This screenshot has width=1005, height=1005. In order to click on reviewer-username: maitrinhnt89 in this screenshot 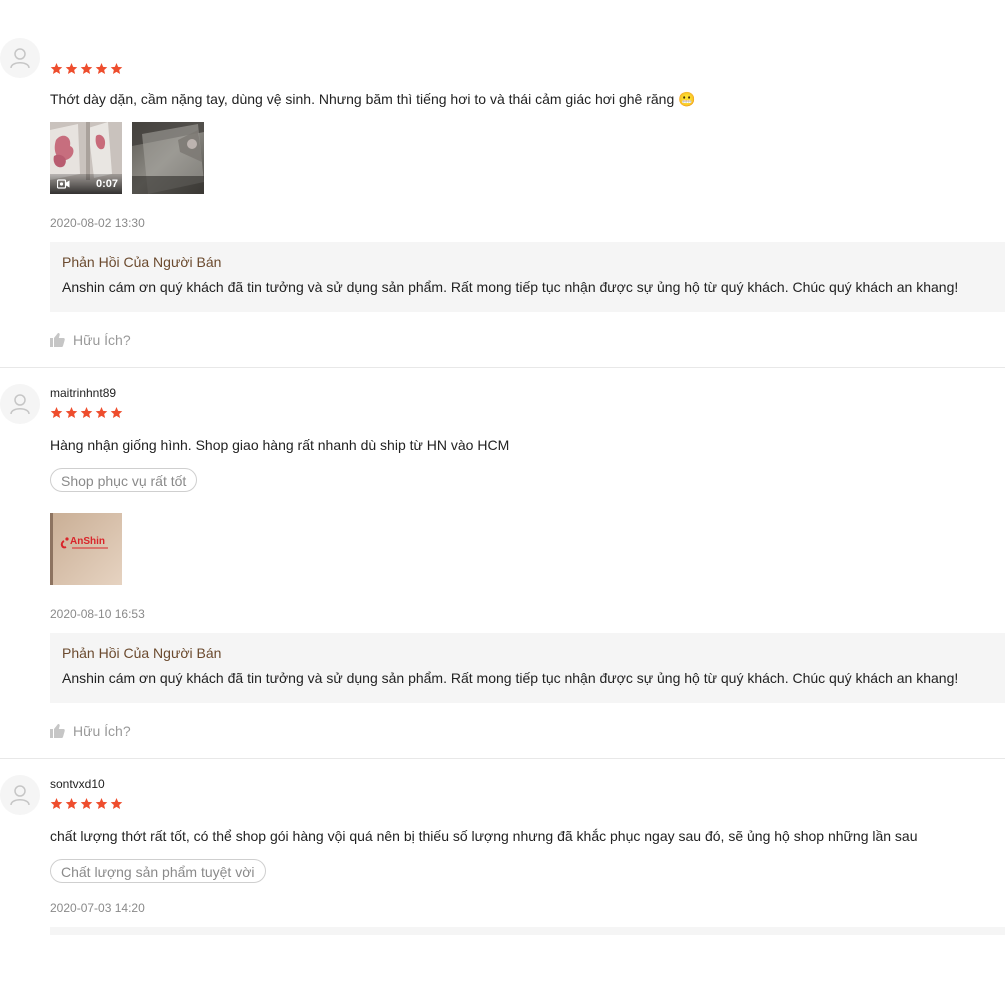, I will do `click(83, 393)`.